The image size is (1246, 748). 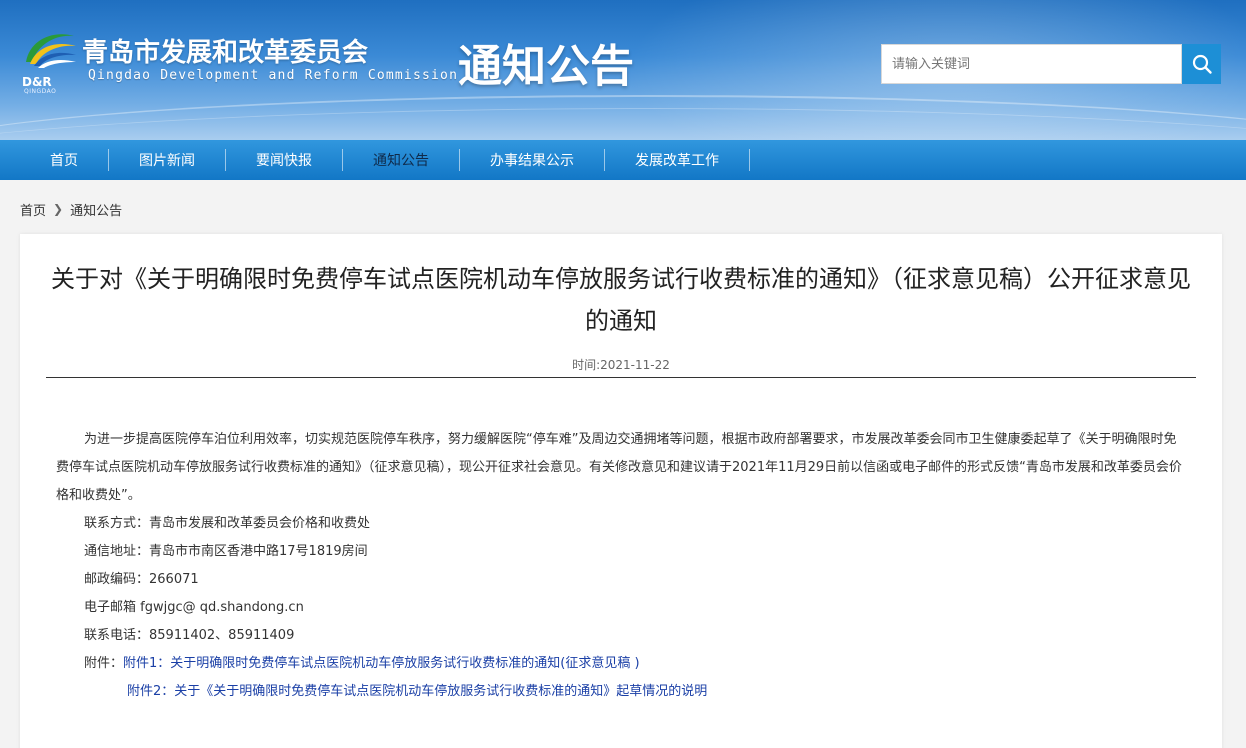 I want to click on search-button, so click(x=1201, y=64).